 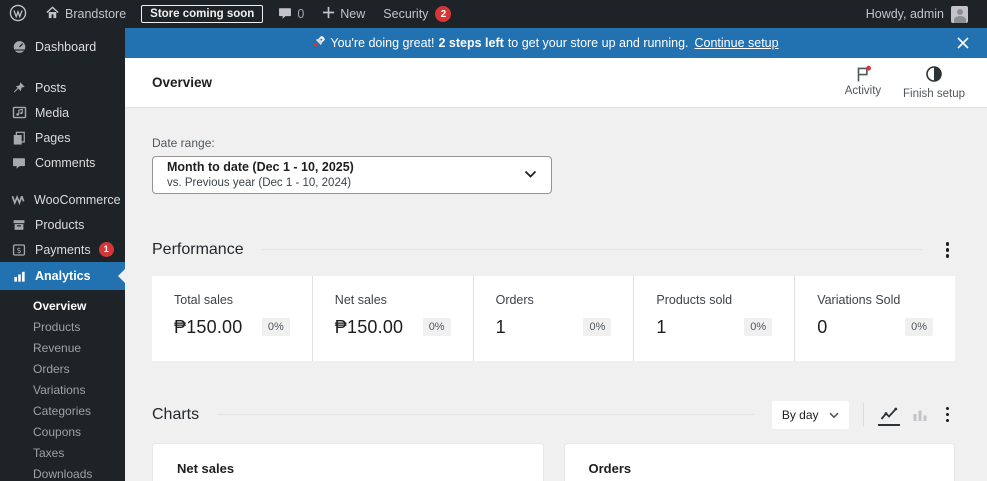 I want to click on dollar-square-icon: $, so click(x=19, y=250).